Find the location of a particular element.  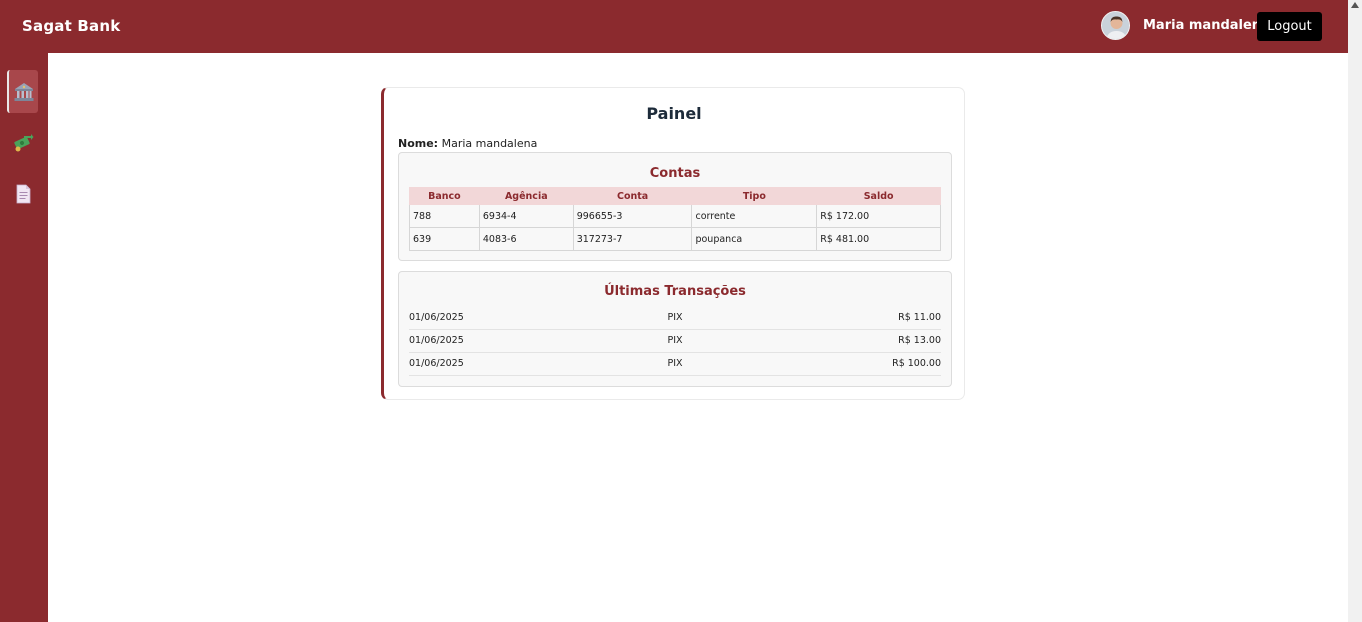

cell-banco: 639 is located at coordinates (444, 239).